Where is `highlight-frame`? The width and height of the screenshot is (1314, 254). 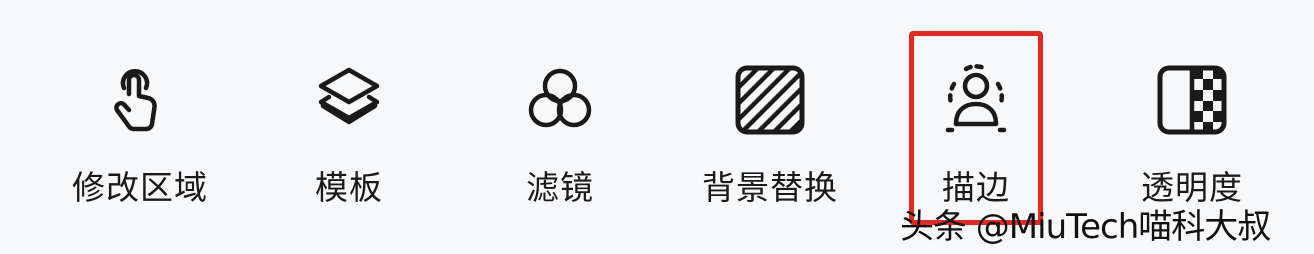 highlight-frame is located at coordinates (976, 128).